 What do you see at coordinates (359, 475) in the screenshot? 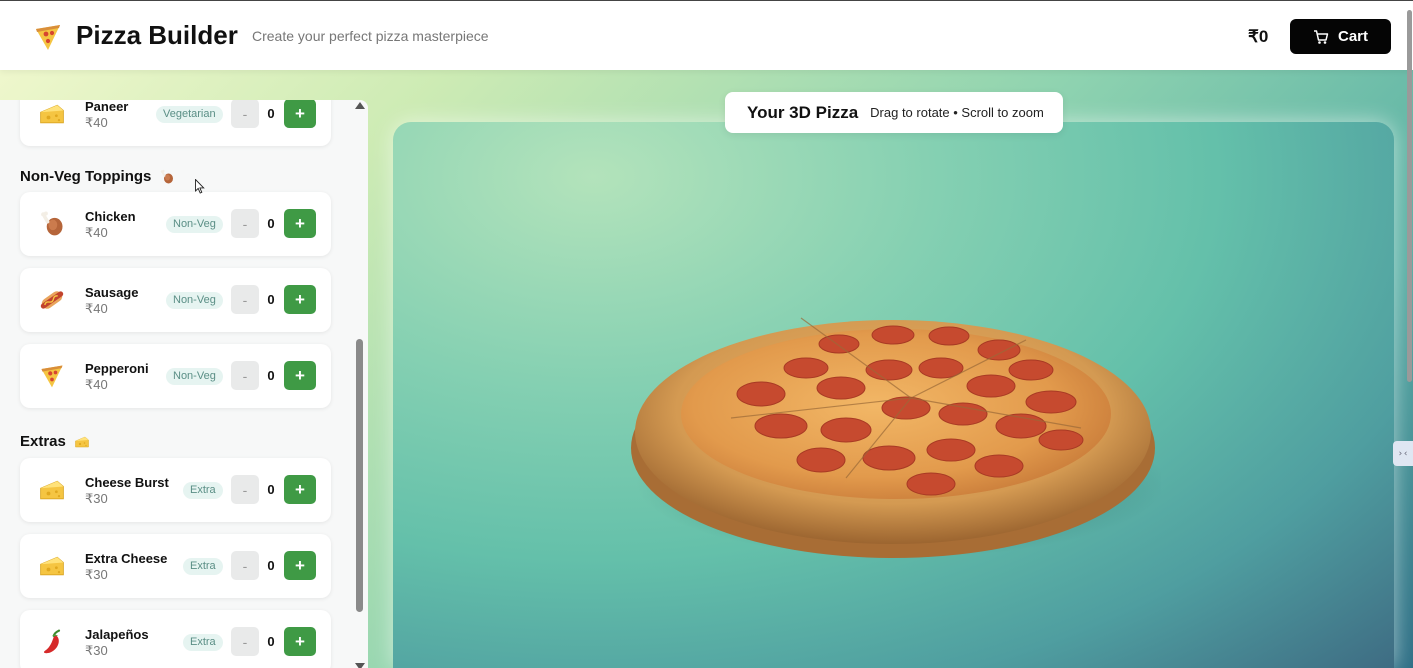
I see `scrollbar-thumb` at bounding box center [359, 475].